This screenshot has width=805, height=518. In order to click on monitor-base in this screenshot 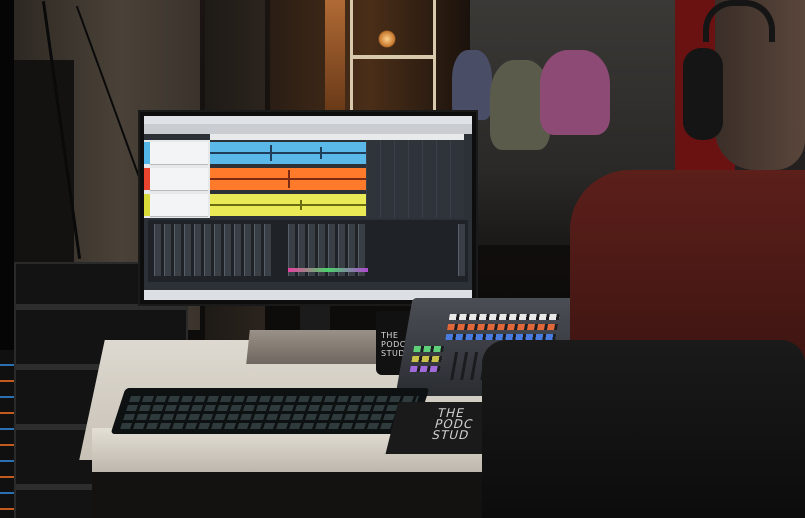, I will do `click(313, 347)`.